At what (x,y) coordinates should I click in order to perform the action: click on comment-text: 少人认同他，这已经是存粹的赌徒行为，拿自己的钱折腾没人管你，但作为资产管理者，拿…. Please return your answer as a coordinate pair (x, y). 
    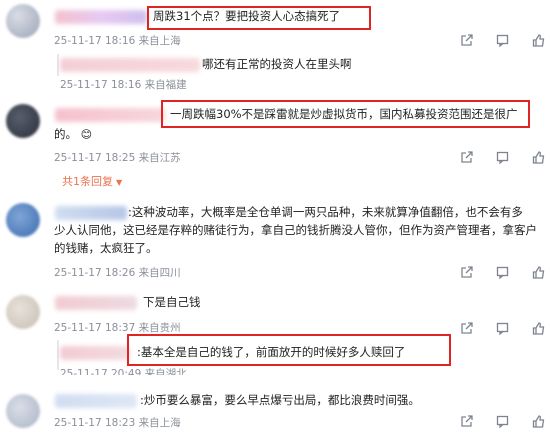
    Looking at the image, I should click on (295, 230).